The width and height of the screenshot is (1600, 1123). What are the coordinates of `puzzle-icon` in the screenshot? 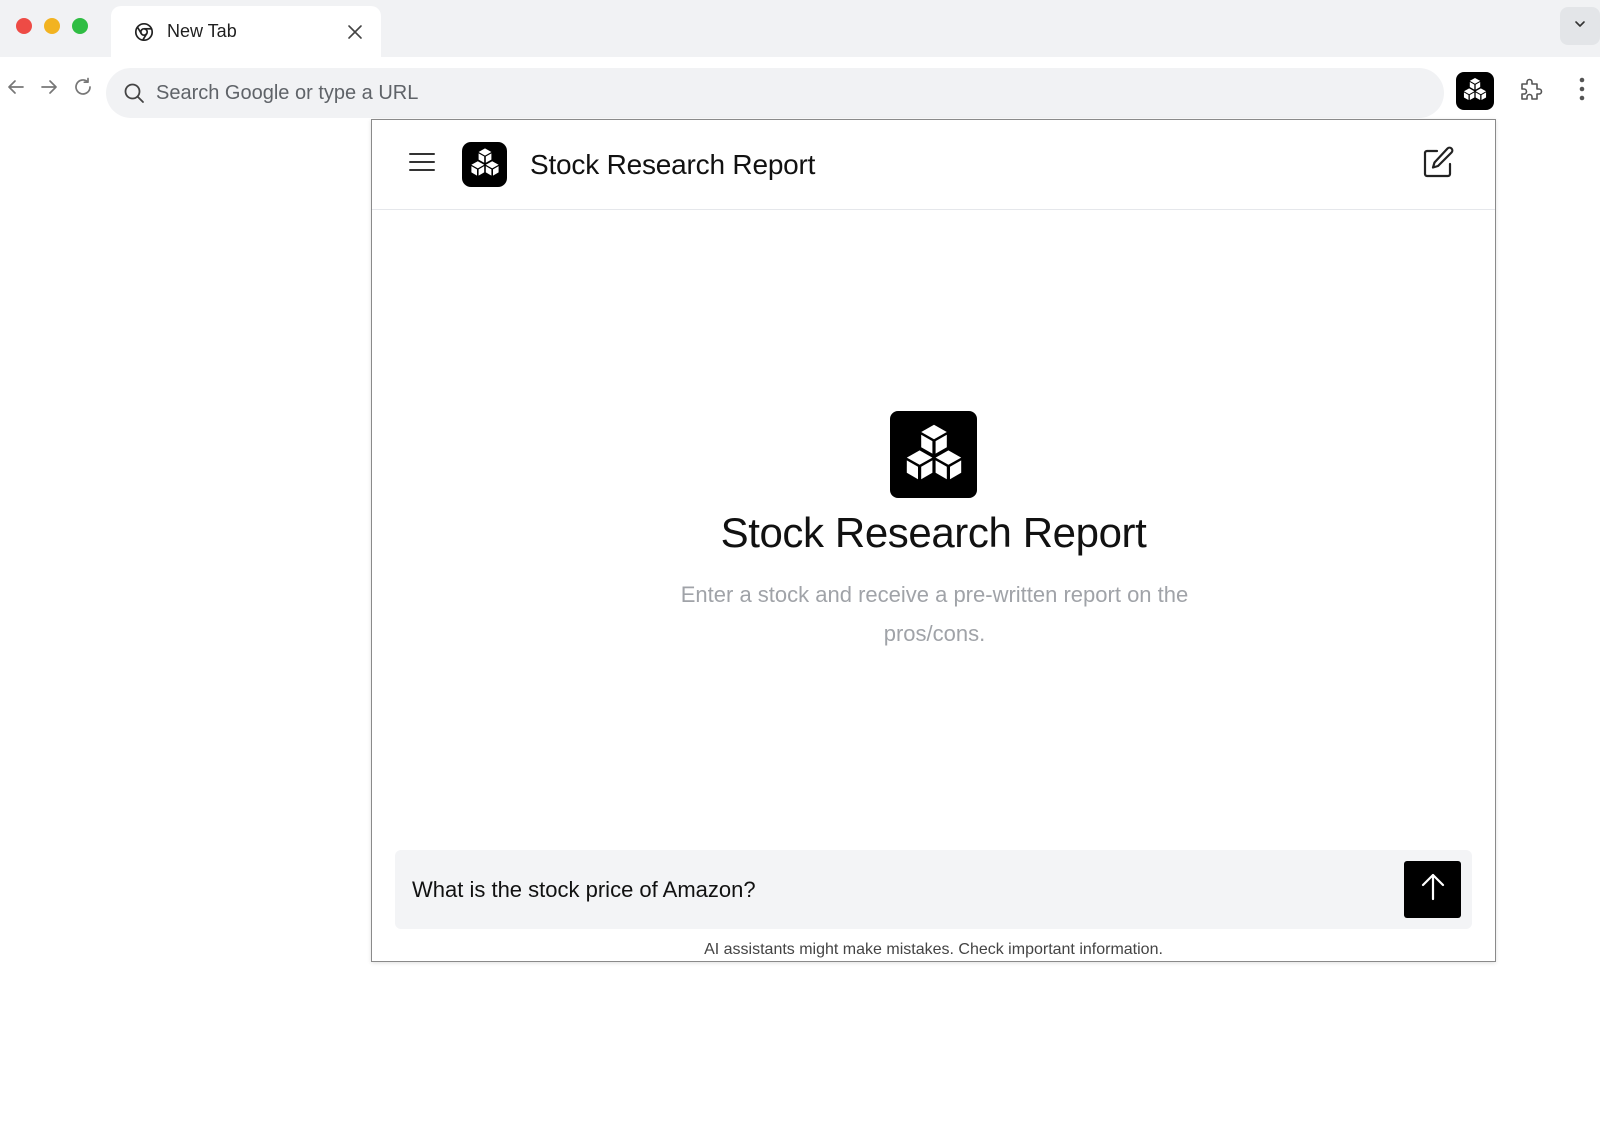 It's located at (1531, 91).